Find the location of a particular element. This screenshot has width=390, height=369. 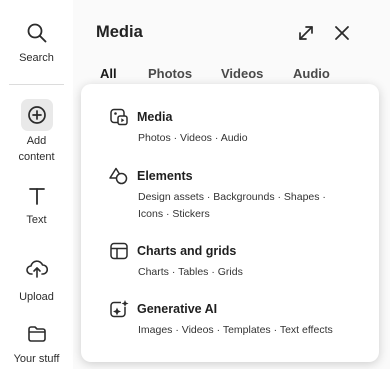

expand-button is located at coordinates (306, 33).